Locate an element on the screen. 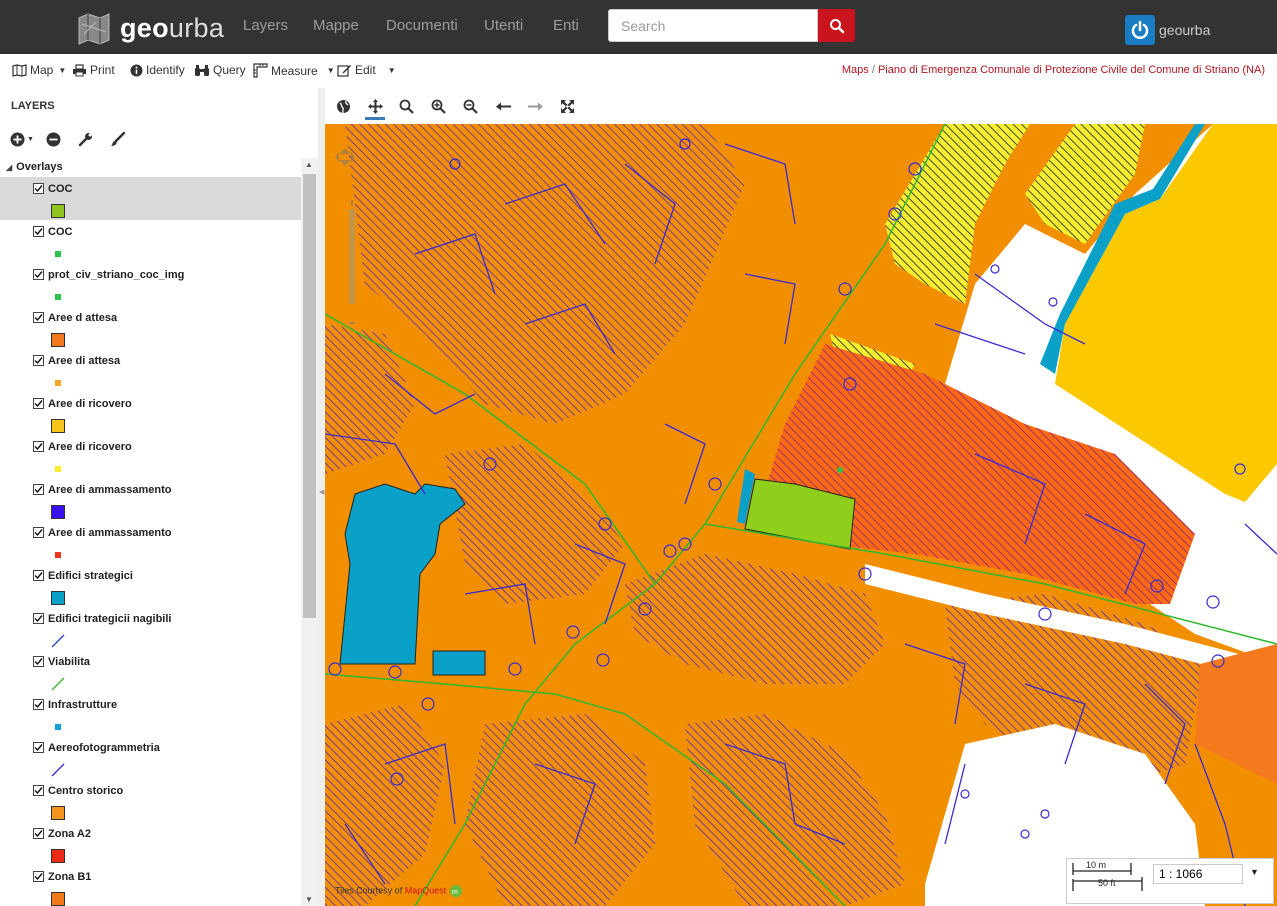 Image resolution: width=1277 pixels, height=906 pixels. zoom-in-button is located at coordinates (438, 106).